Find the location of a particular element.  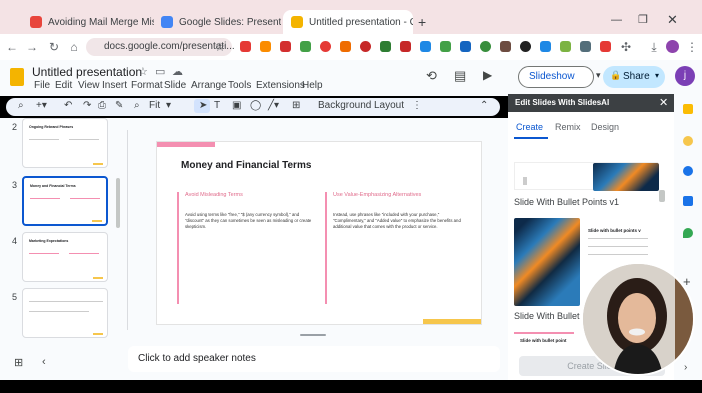

presentation-title: Untitled presentation is located at coordinates (87, 72).